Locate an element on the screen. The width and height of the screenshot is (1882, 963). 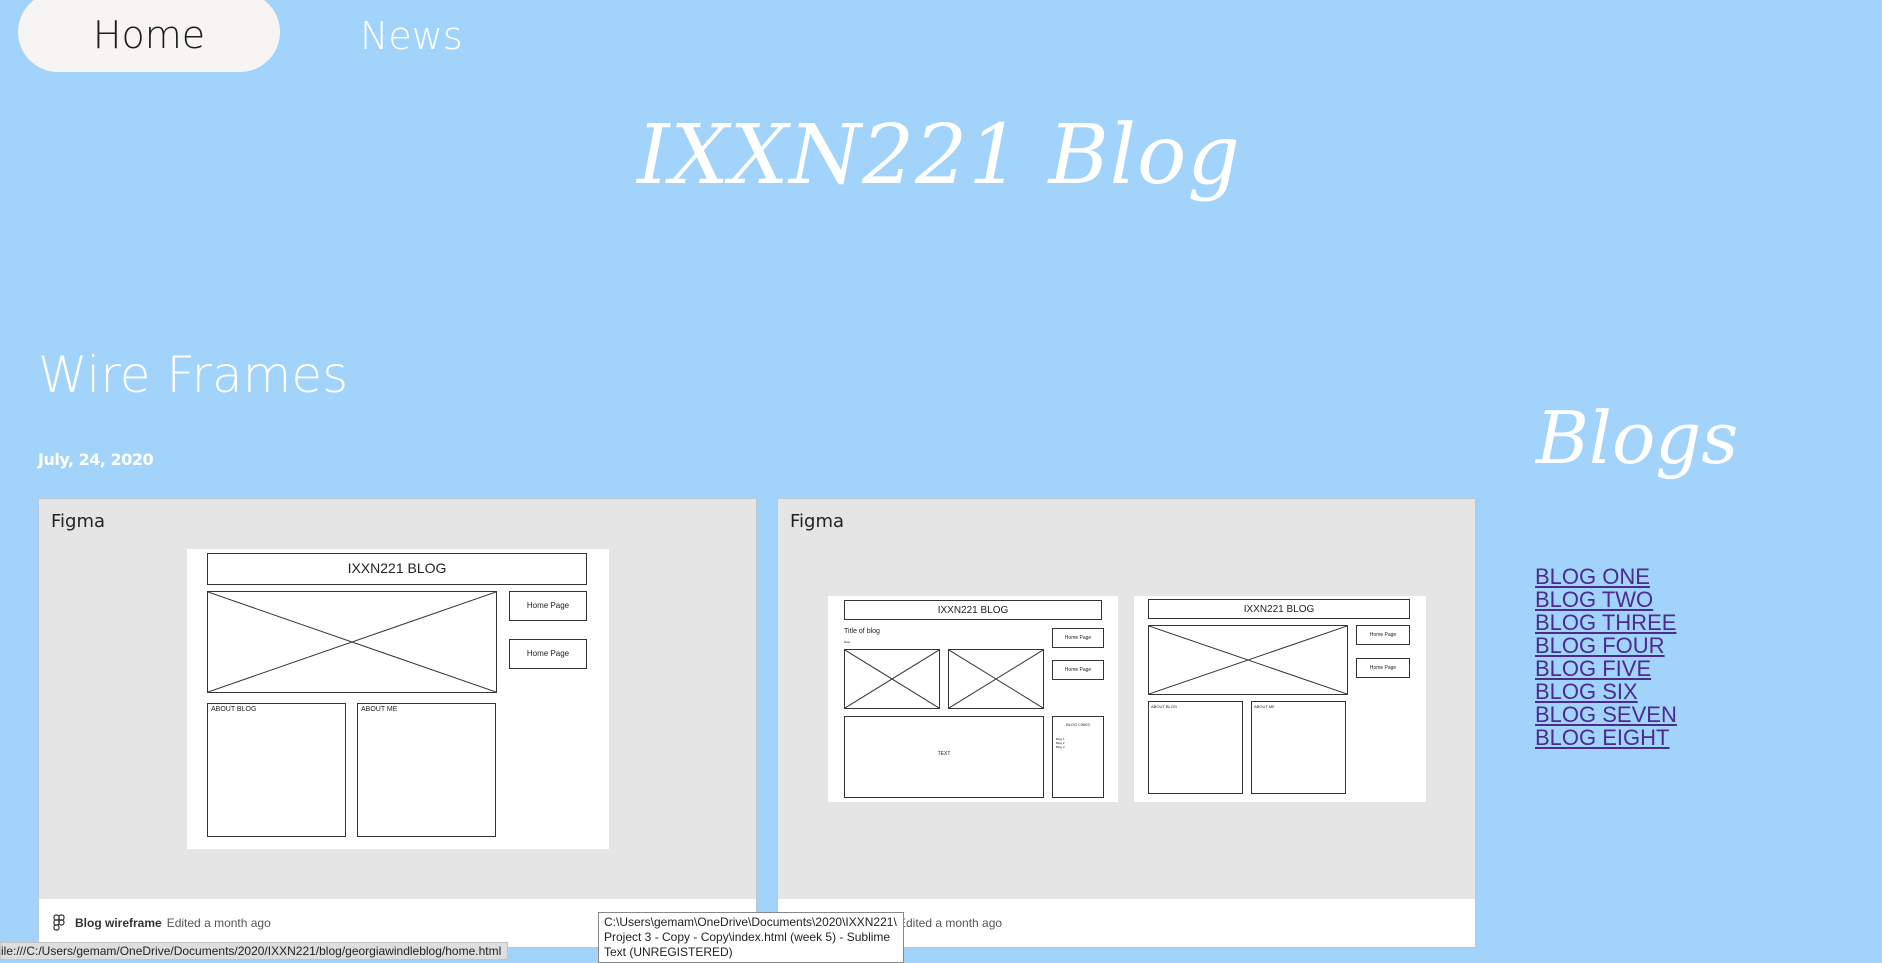
blog-link-four: BLOG FOUR is located at coordinates (1606, 645).